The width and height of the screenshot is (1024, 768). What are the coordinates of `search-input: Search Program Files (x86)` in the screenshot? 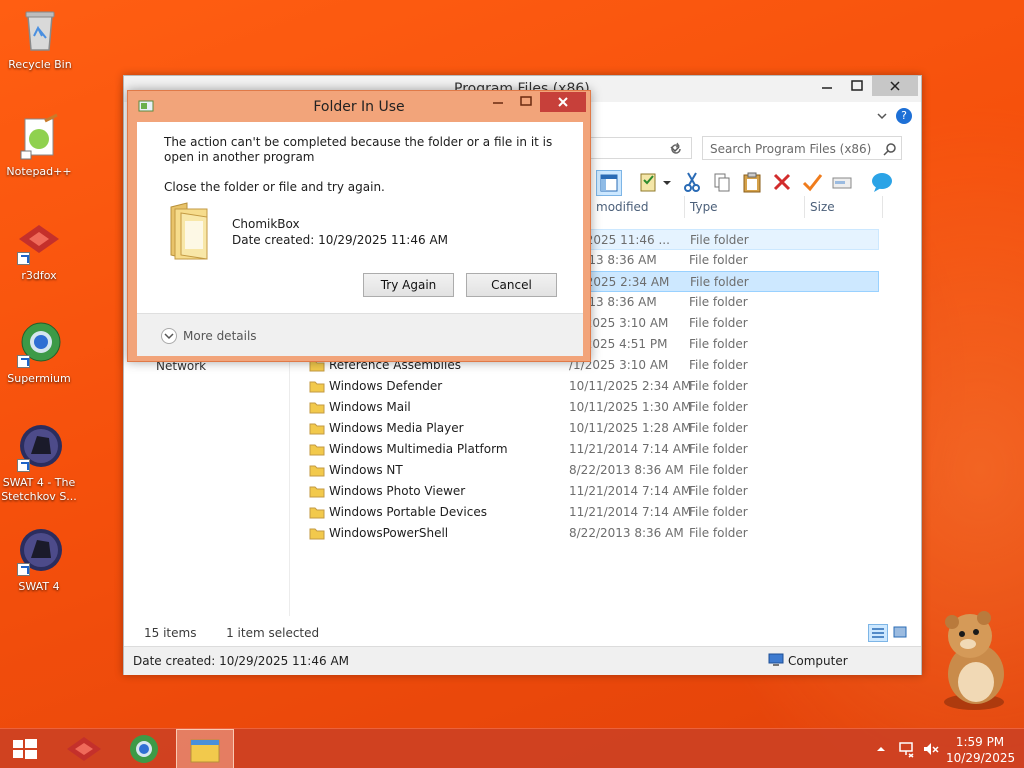 It's located at (802, 148).